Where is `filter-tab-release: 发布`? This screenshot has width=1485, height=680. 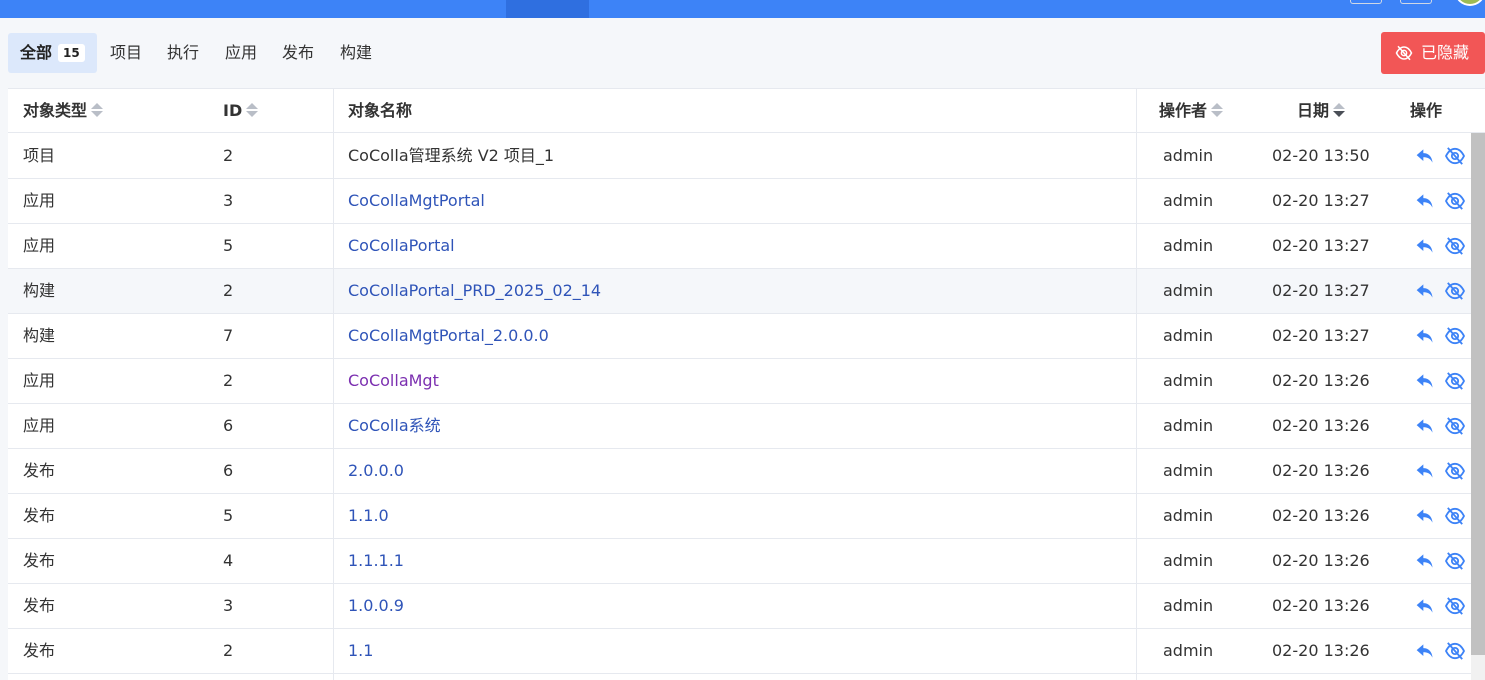
filter-tab-release: 发布 is located at coordinates (298, 53).